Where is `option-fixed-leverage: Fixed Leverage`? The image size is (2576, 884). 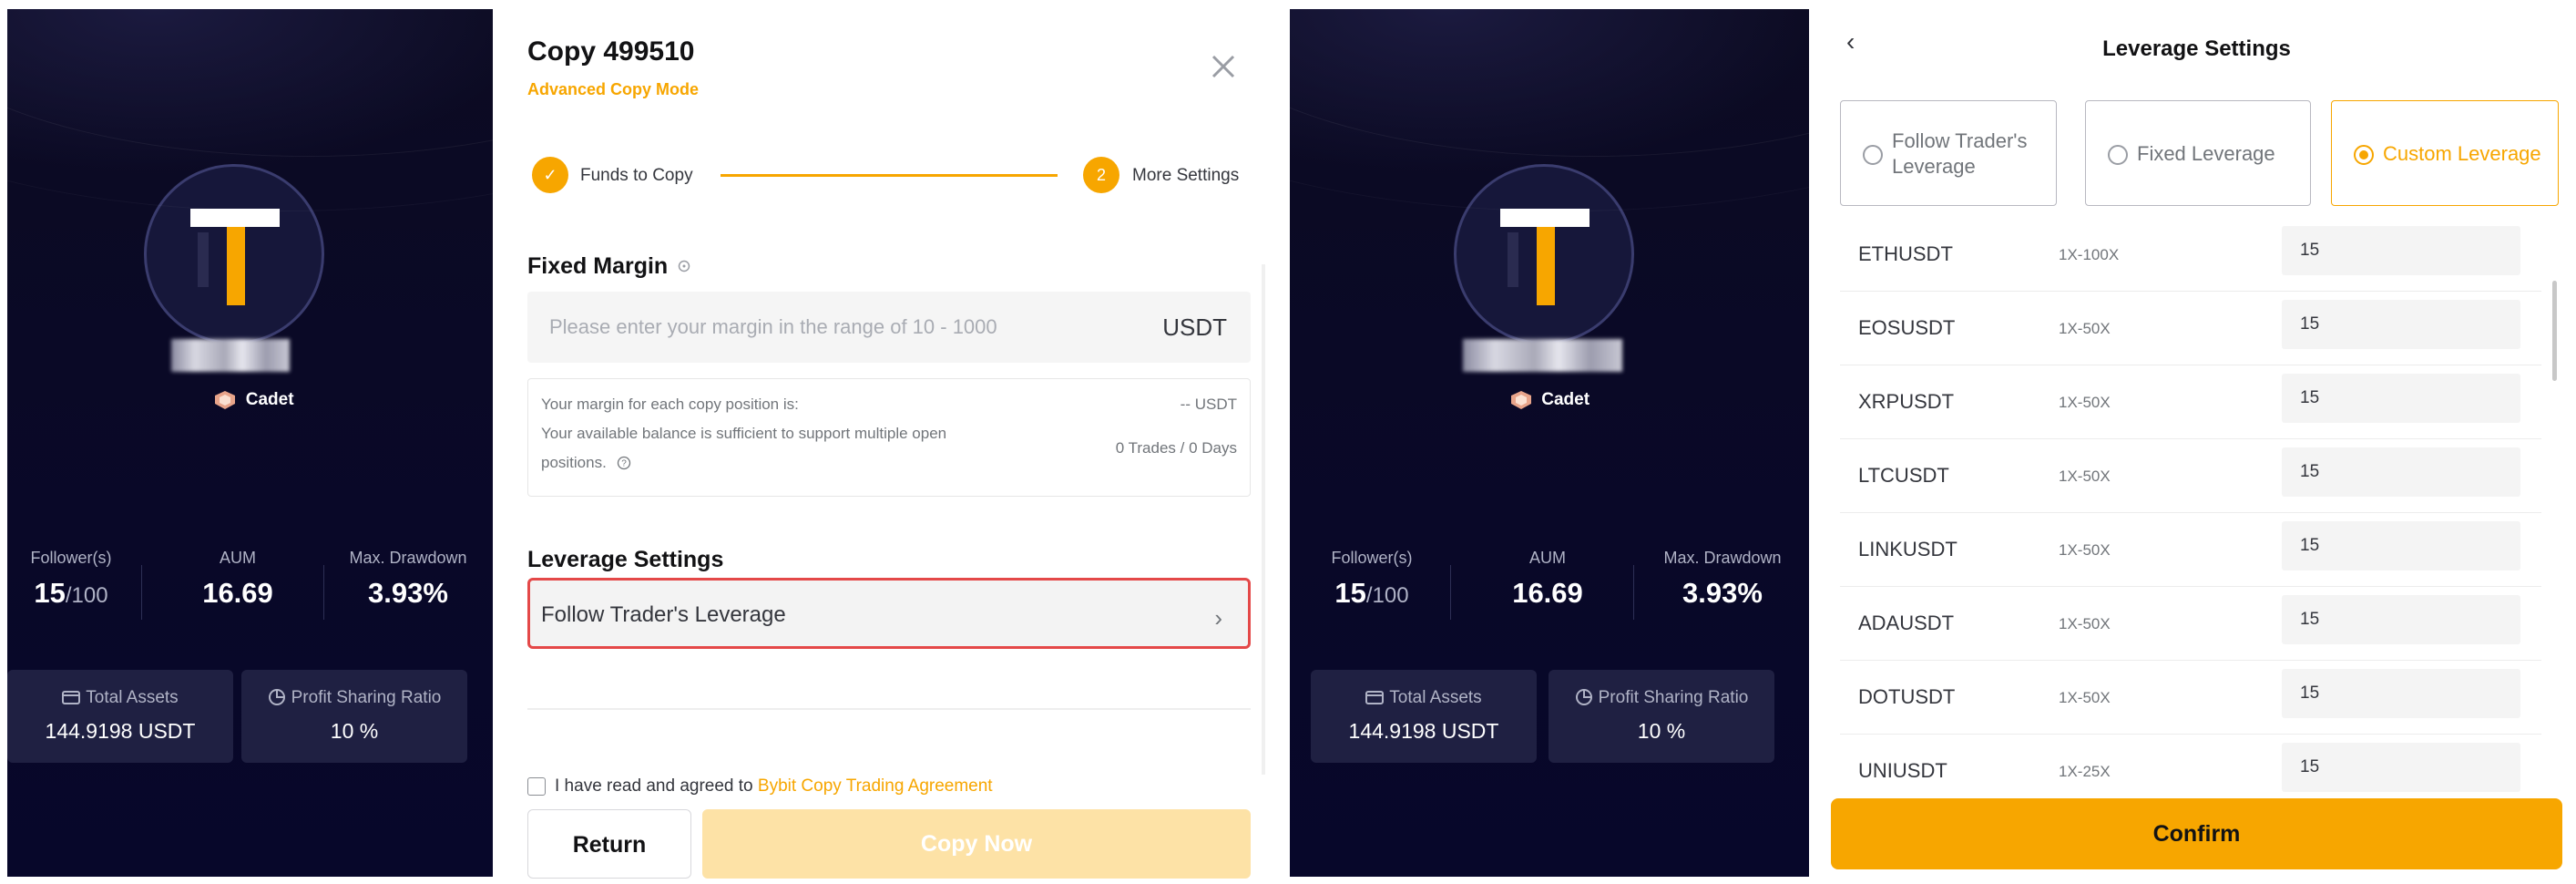 option-fixed-leverage: Fixed Leverage is located at coordinates (2198, 153).